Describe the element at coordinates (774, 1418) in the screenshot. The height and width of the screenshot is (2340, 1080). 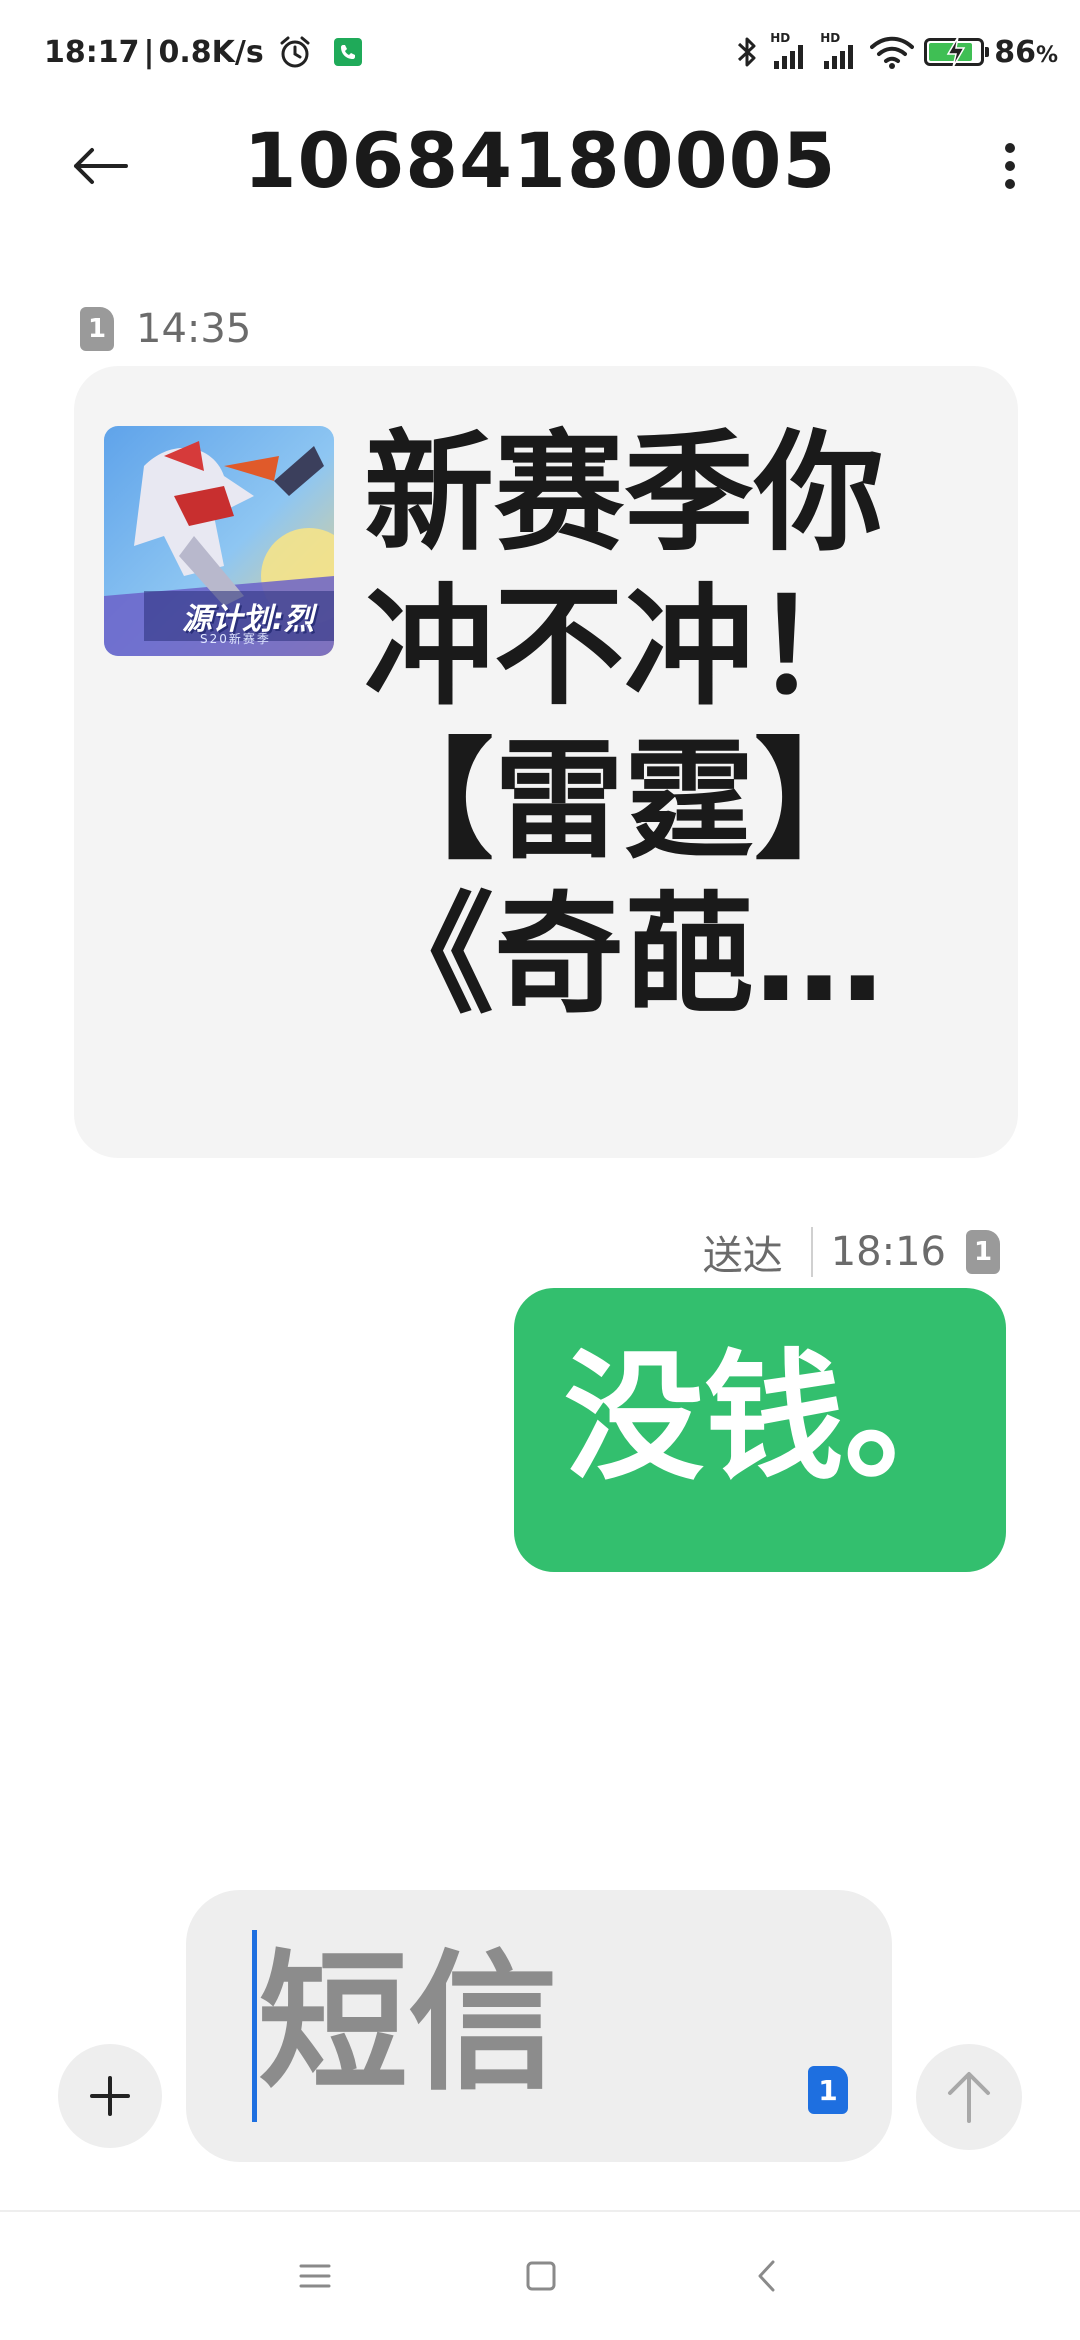
I see `outgoing-message-text: 没钱。` at that location.